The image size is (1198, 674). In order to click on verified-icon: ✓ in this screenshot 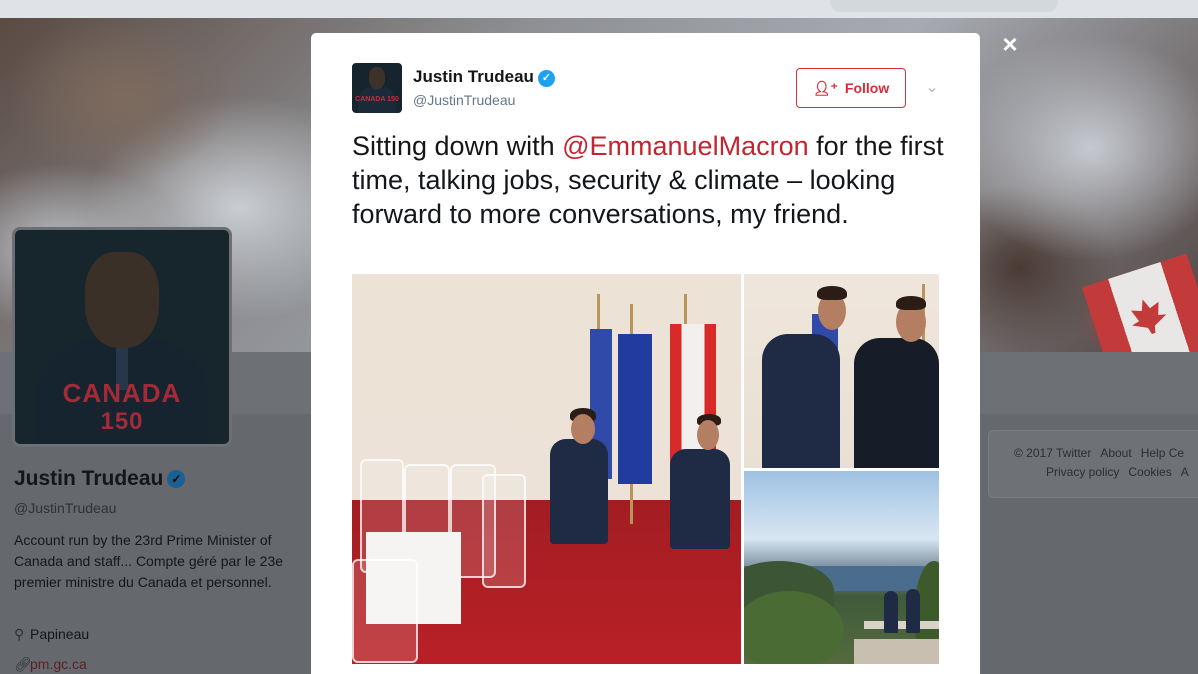, I will do `click(176, 479)`.